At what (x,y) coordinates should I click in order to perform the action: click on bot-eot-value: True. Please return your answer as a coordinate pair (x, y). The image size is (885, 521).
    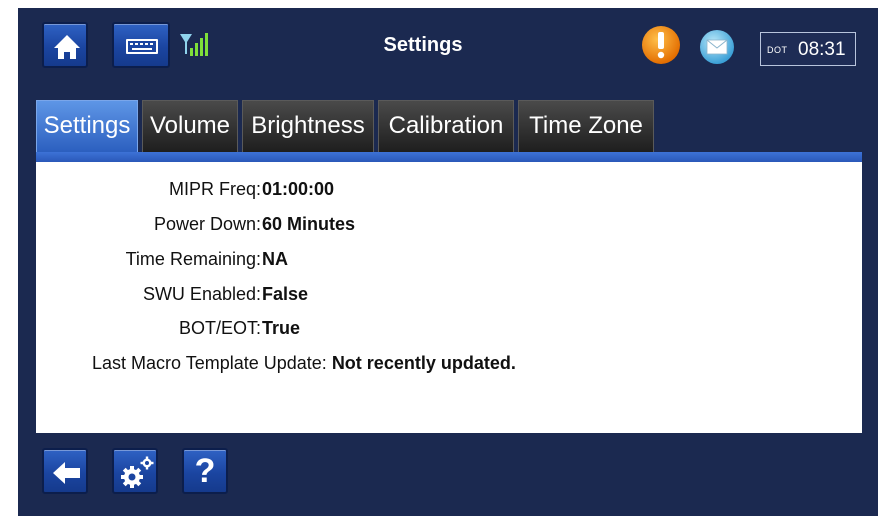
    Looking at the image, I should click on (281, 328).